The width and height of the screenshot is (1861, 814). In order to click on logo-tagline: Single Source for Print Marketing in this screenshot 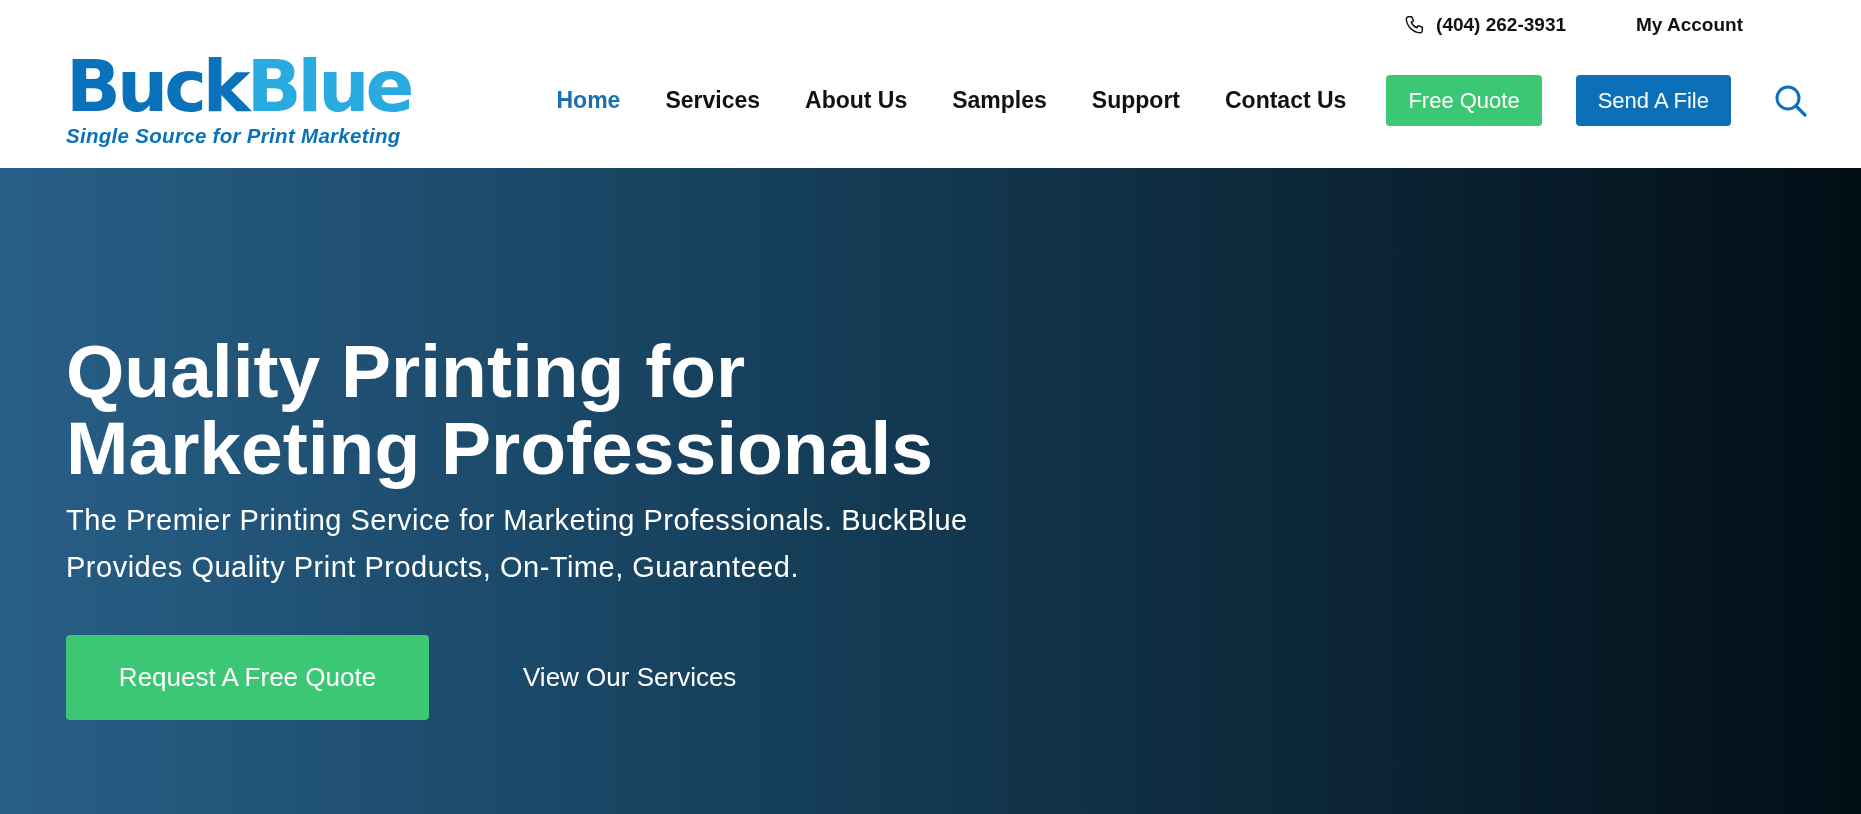, I will do `click(234, 136)`.